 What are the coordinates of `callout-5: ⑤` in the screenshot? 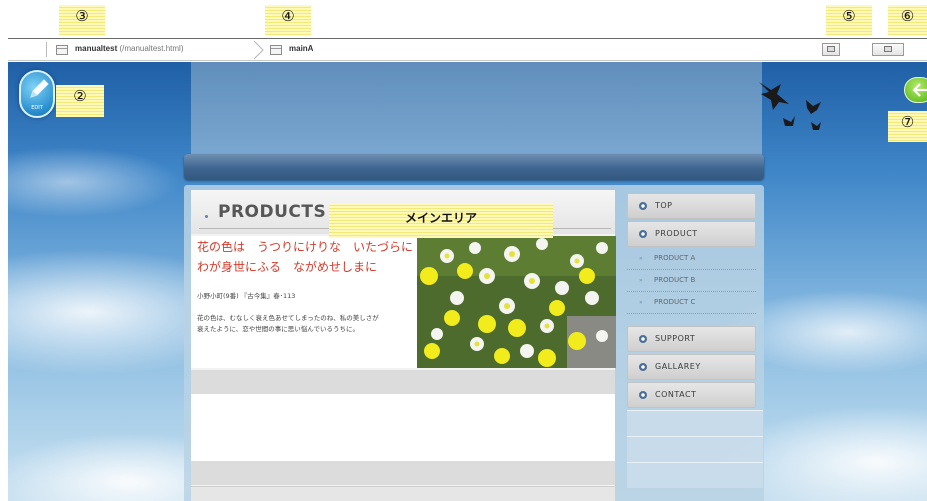 It's located at (849, 20).